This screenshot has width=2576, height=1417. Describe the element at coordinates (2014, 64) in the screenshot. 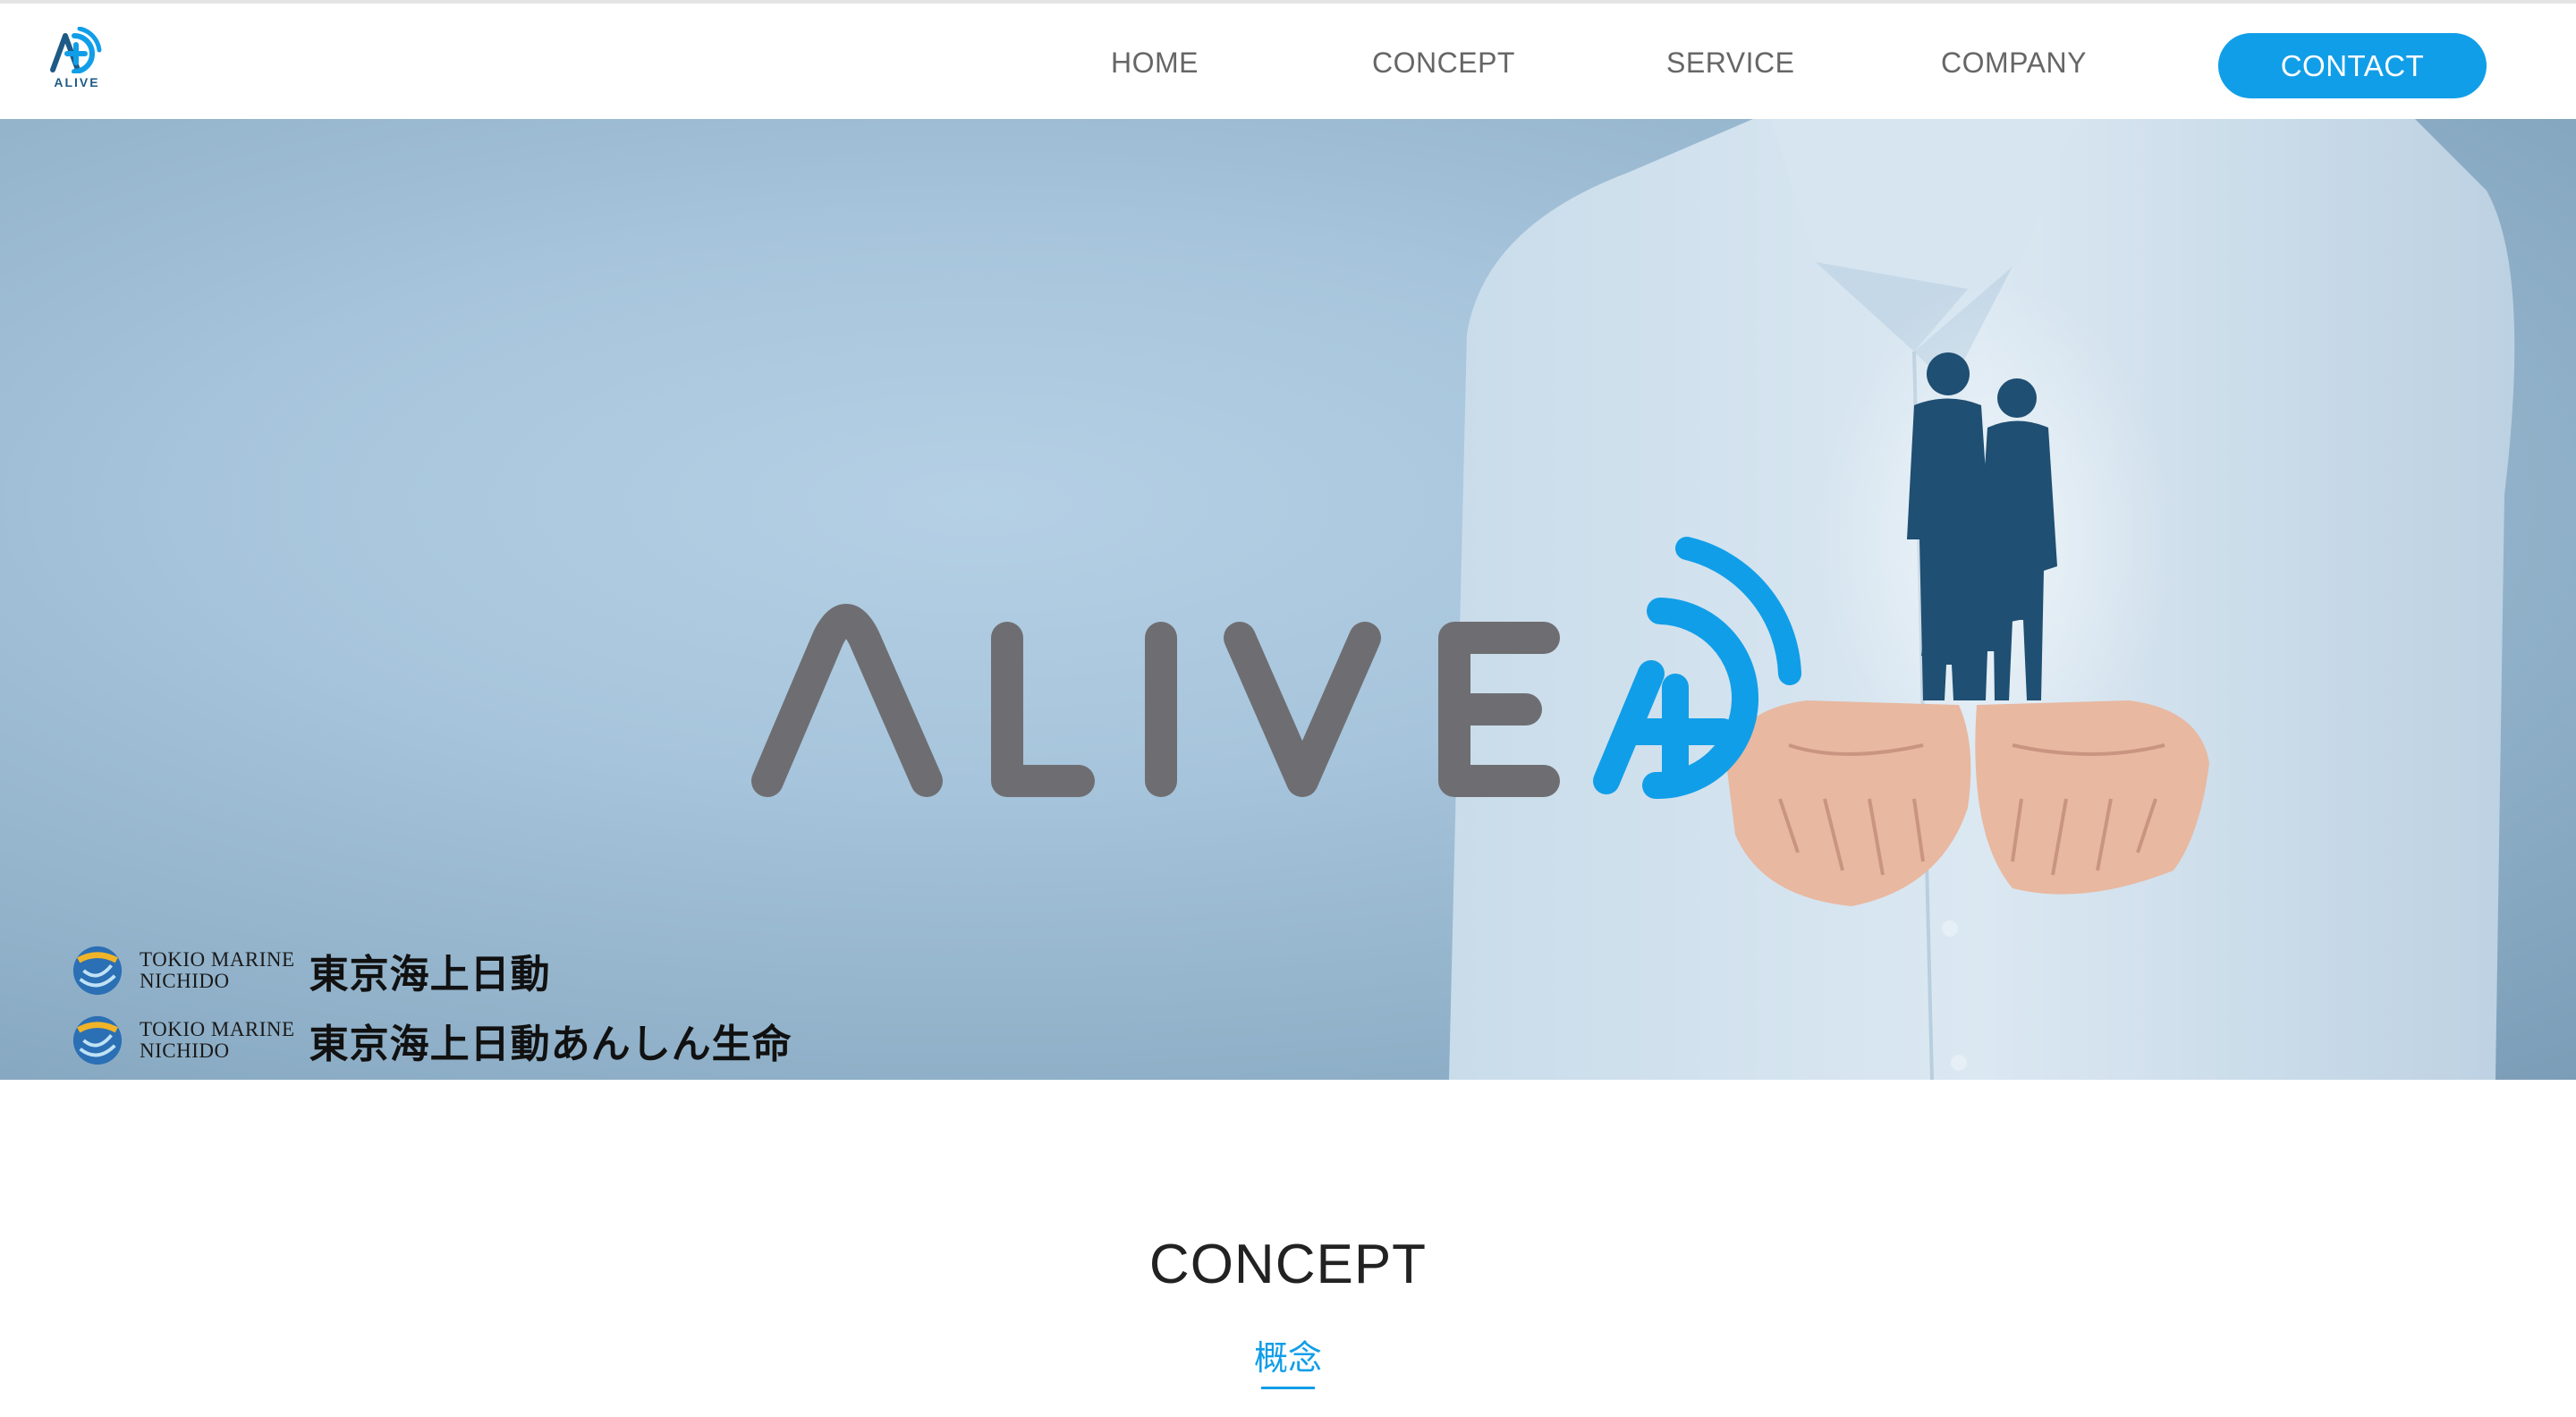

I see `nav-company-link: COMPANY` at that location.